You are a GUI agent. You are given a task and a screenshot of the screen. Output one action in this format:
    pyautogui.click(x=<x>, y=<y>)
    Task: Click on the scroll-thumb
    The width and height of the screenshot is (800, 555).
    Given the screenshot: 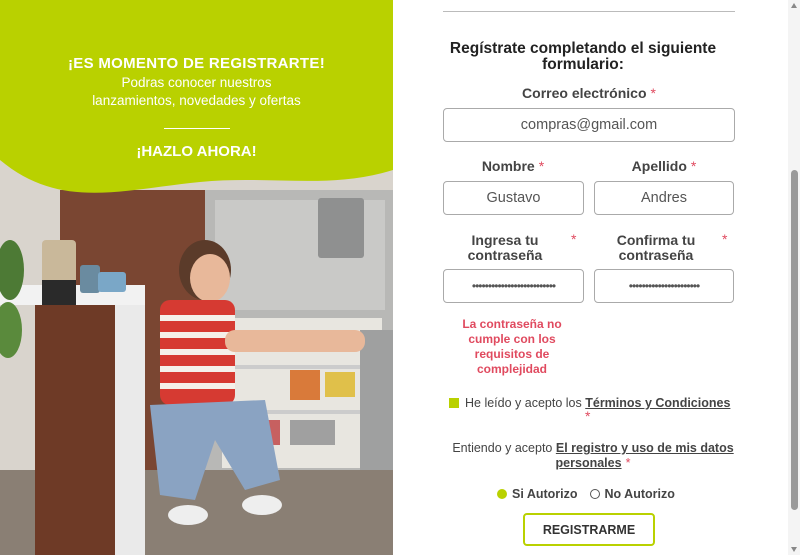 What is the action you would take?
    pyautogui.click(x=794, y=340)
    